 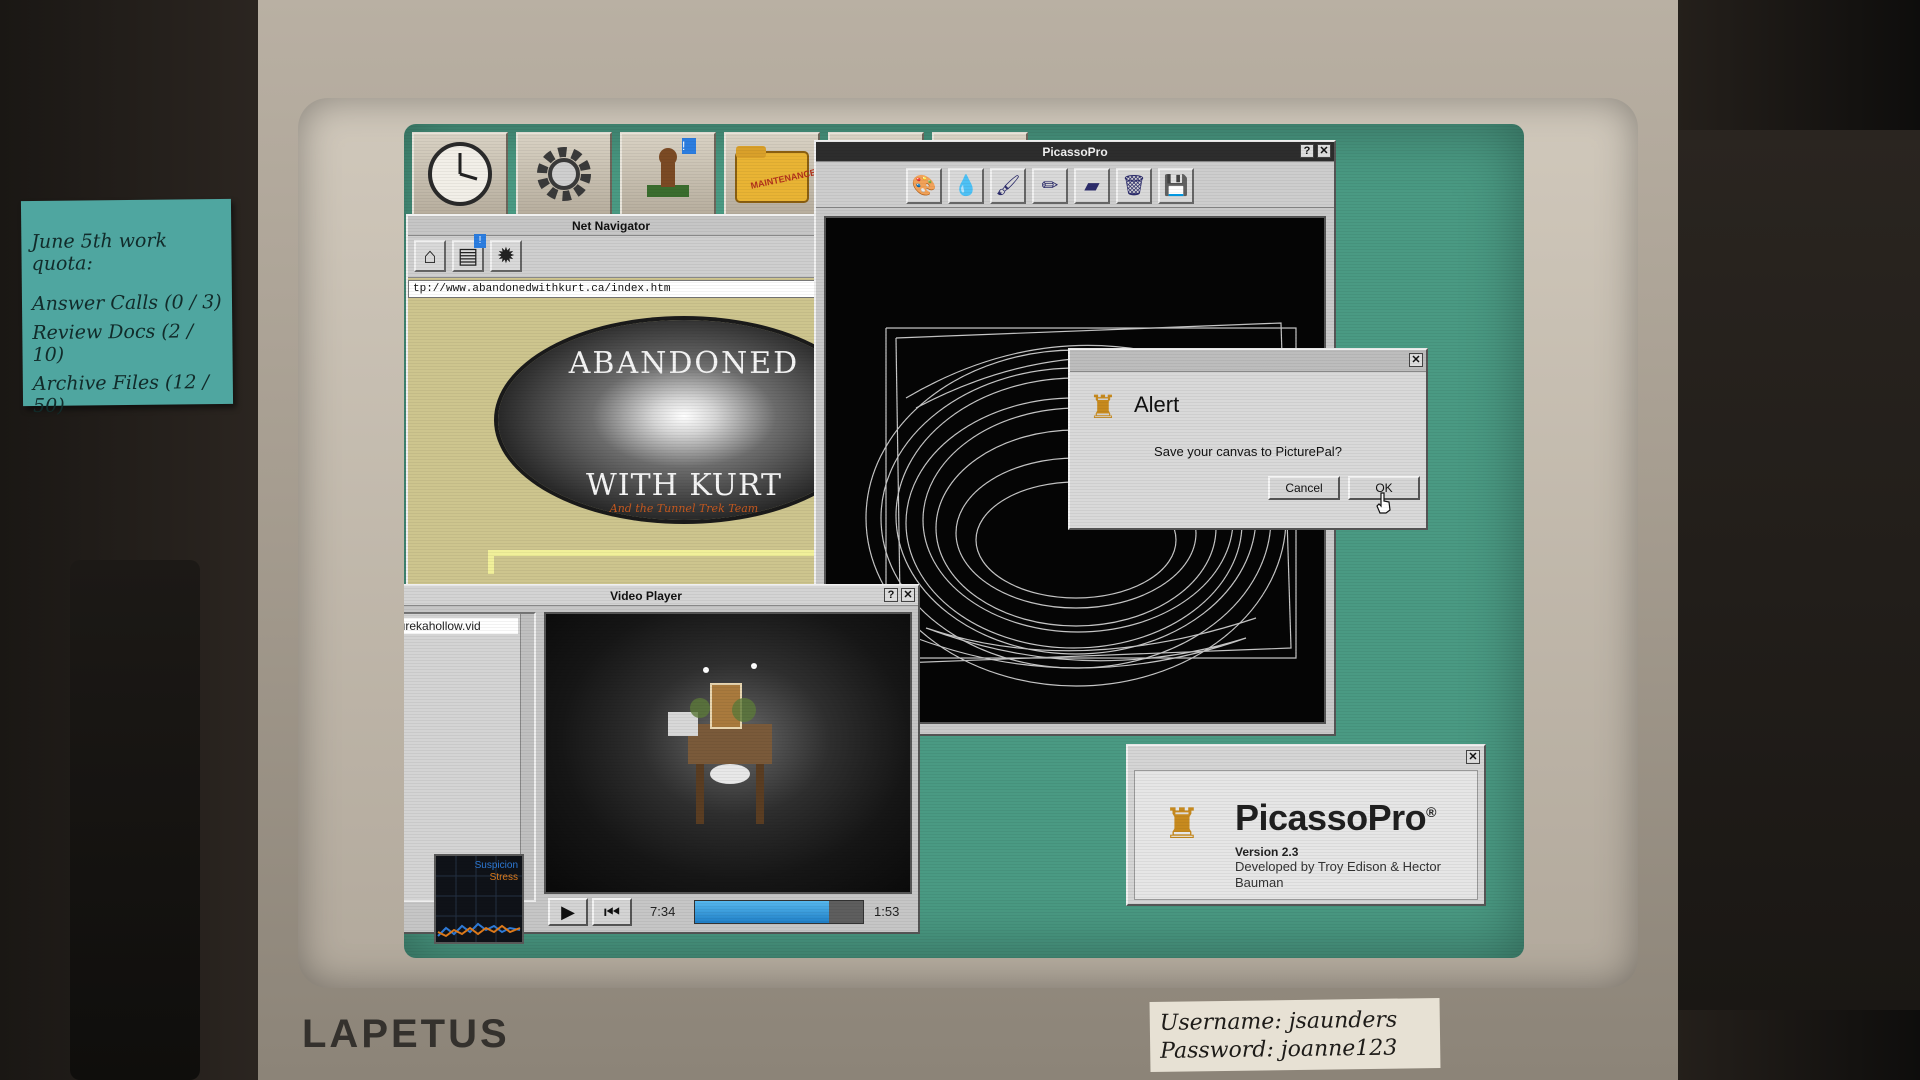 What do you see at coordinates (503, 877) in the screenshot?
I see `stress-label: Stress` at bounding box center [503, 877].